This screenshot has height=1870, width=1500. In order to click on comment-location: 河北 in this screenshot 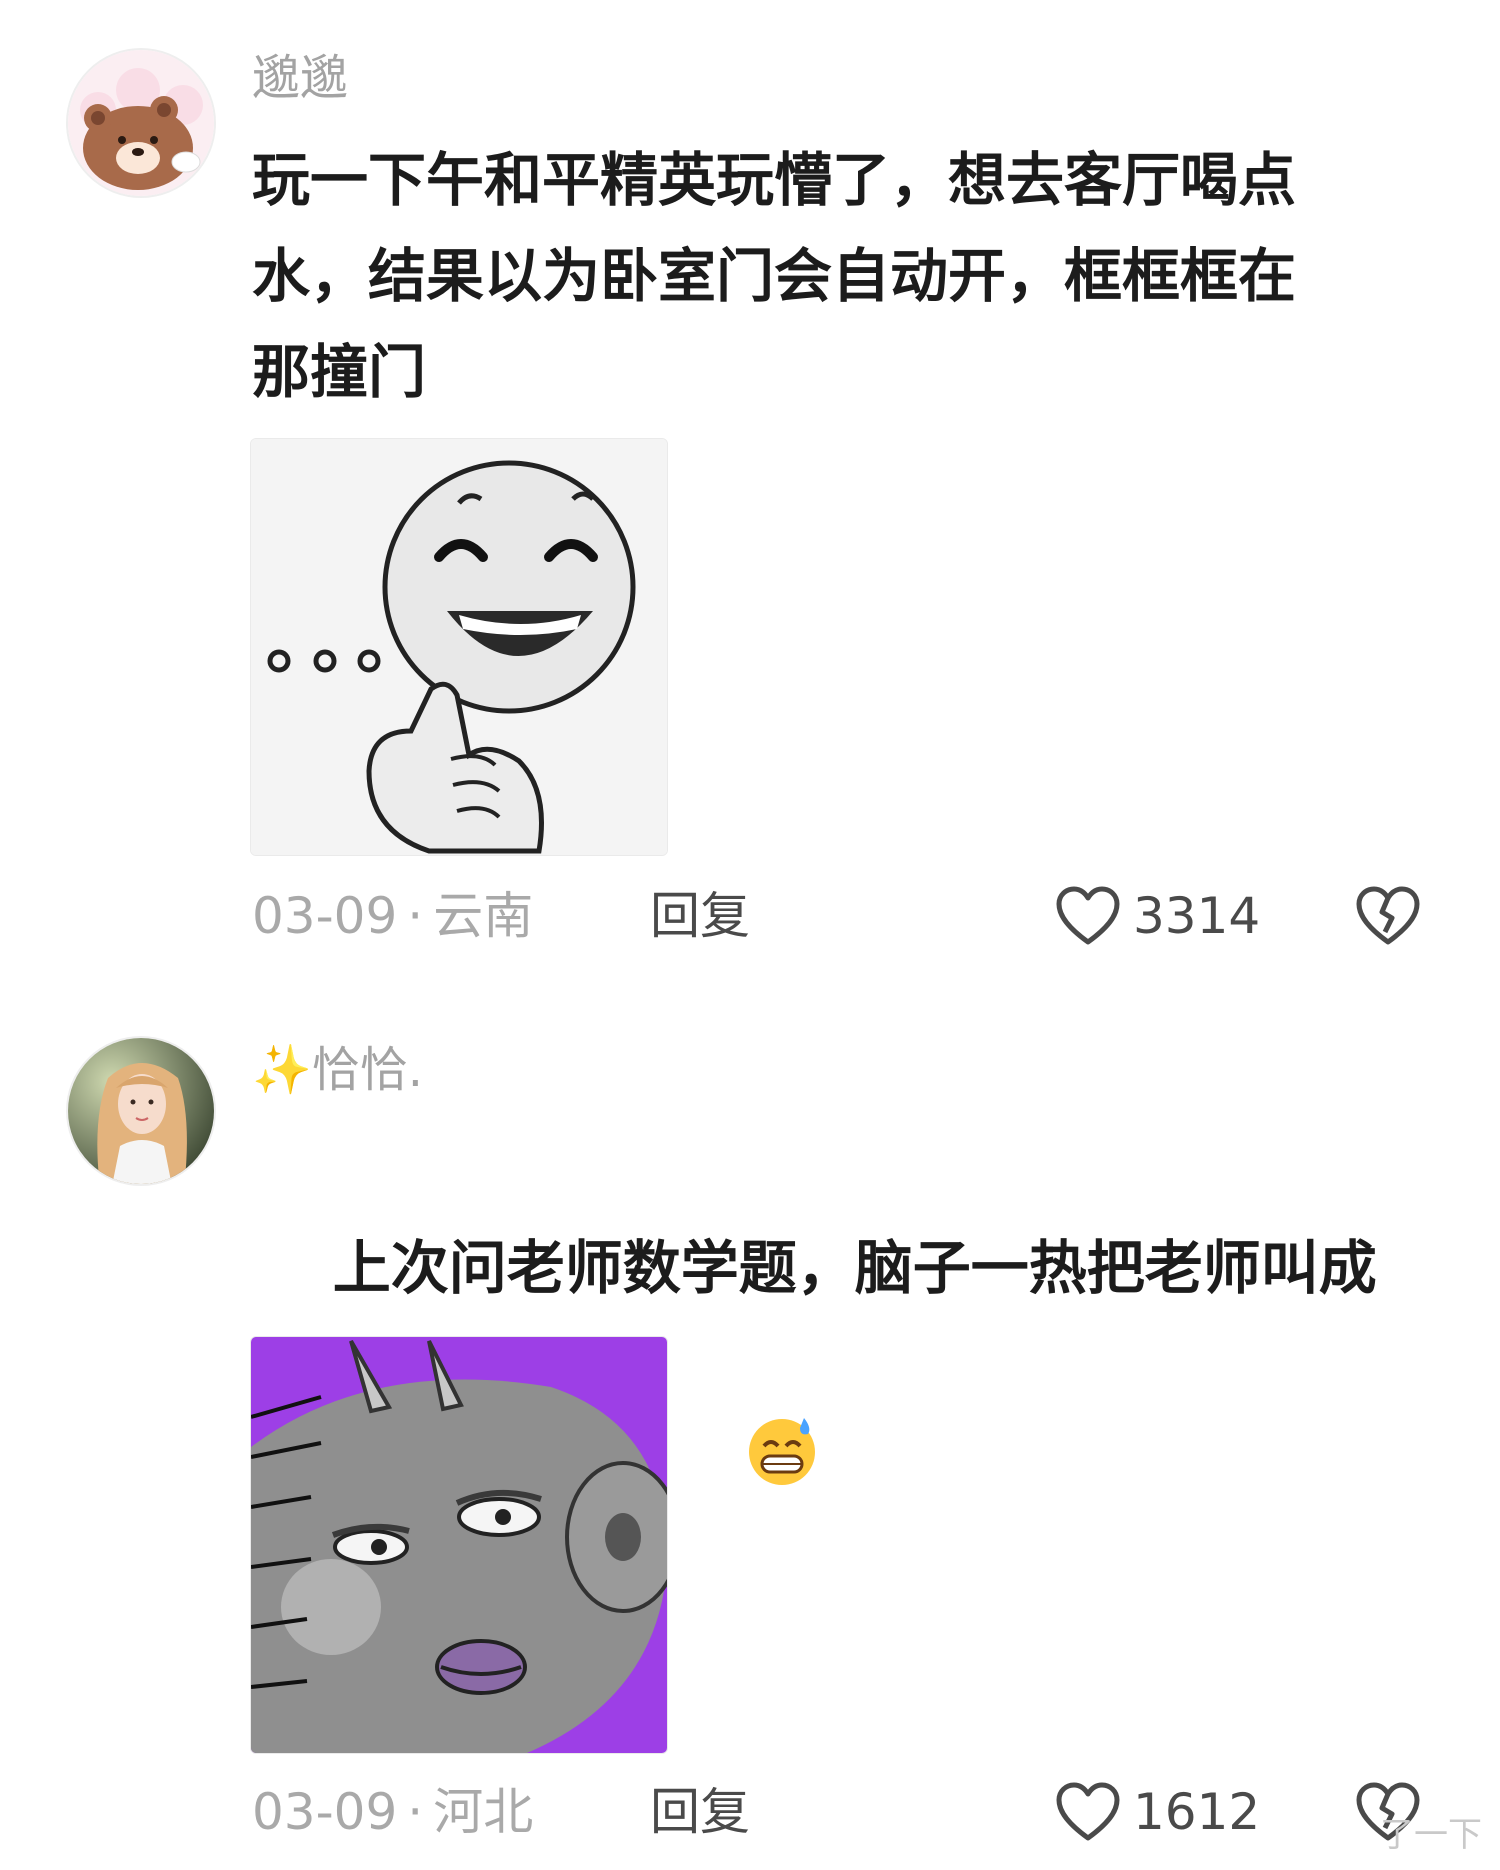, I will do `click(483, 1812)`.